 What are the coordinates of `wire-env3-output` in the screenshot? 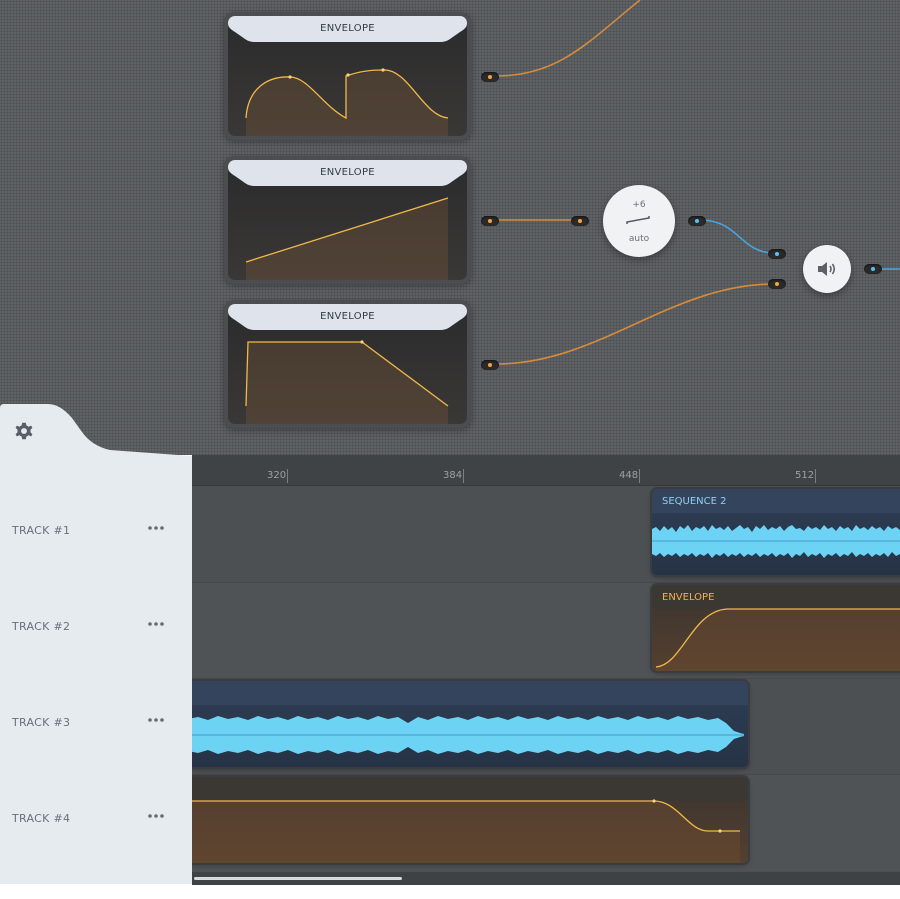 It's located at (635, 324).